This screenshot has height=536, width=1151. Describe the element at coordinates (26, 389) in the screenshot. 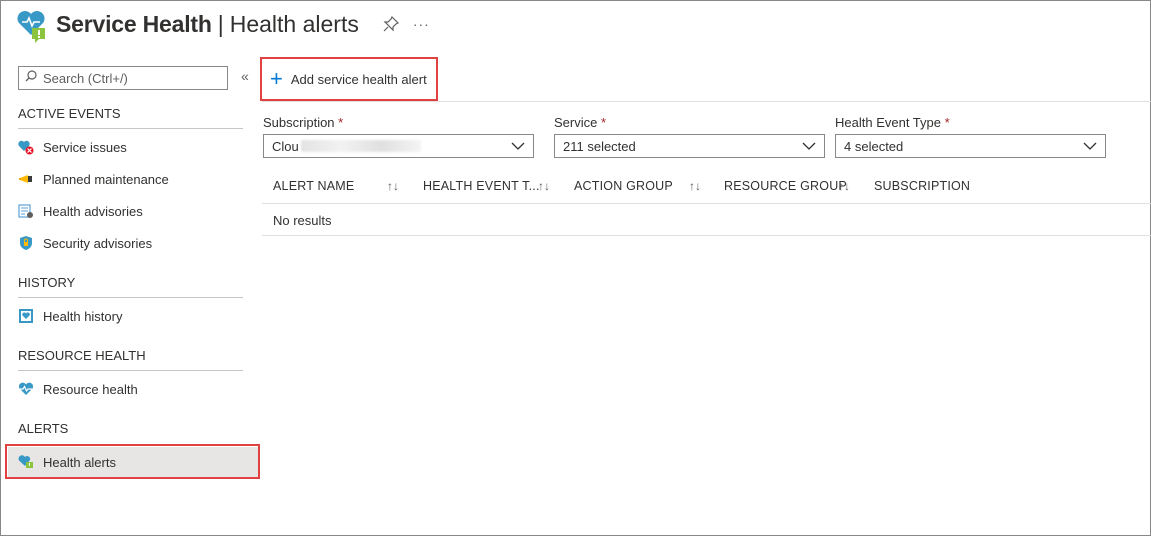

I see `resource-health-icon` at that location.